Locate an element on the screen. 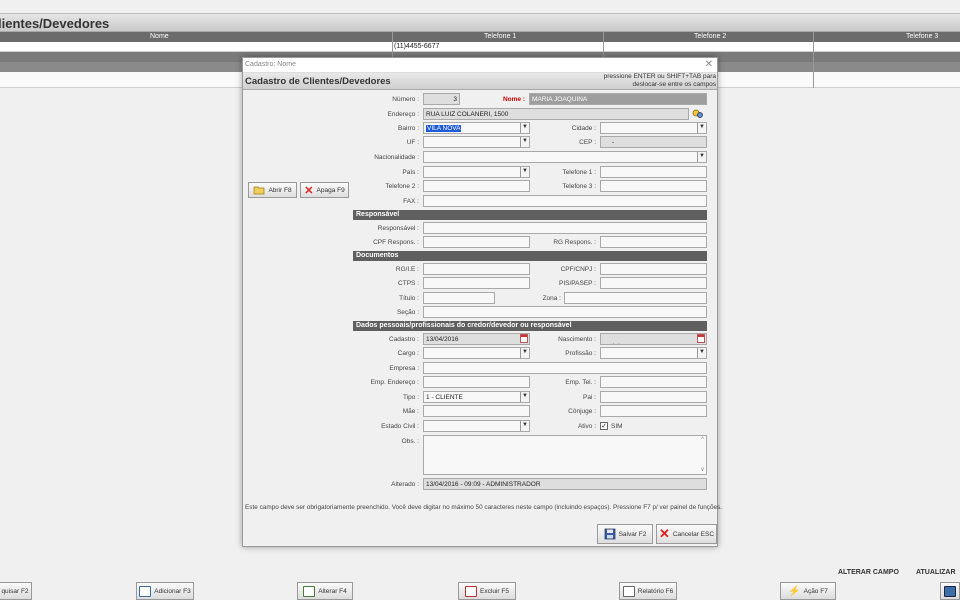 This screenshot has height=600, width=960. dialog-header-title: Cadastro de Clientes/Devedores is located at coordinates (318, 81).